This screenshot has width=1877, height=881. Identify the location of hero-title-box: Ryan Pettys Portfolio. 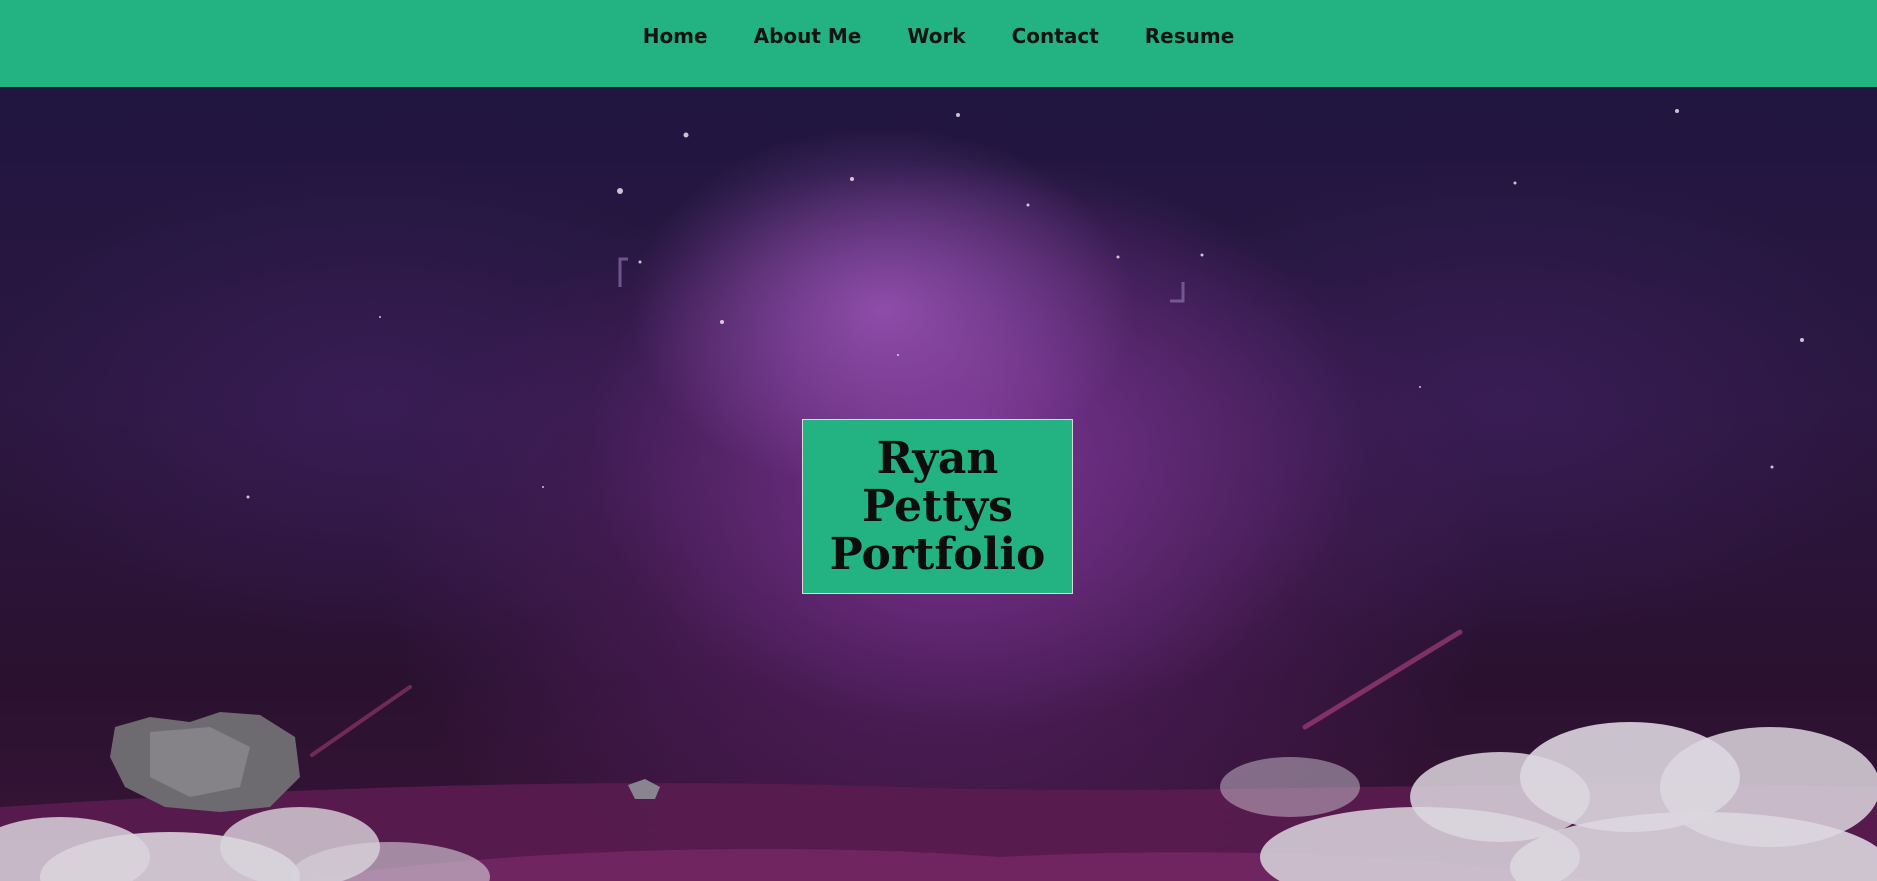
(937, 506).